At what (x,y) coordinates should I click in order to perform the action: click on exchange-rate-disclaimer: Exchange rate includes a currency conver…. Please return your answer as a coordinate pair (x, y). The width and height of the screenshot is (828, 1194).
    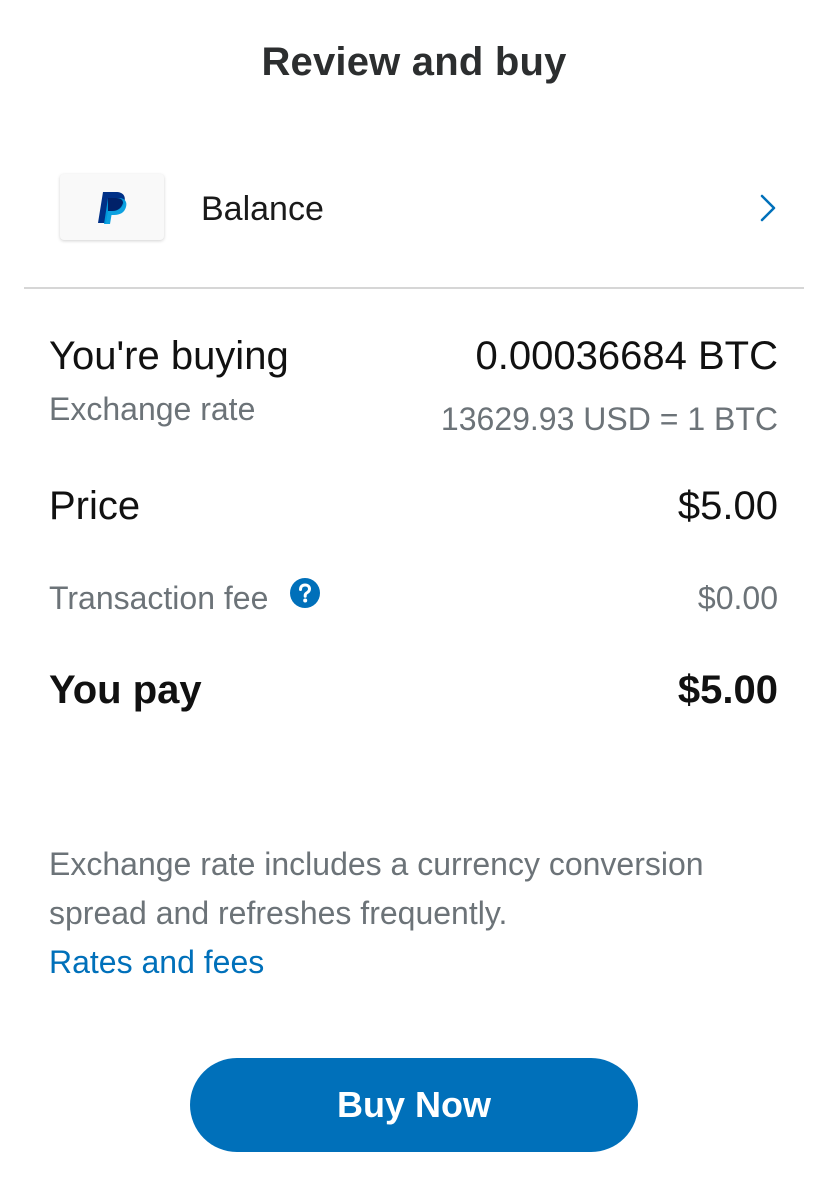
    Looking at the image, I should click on (419, 913).